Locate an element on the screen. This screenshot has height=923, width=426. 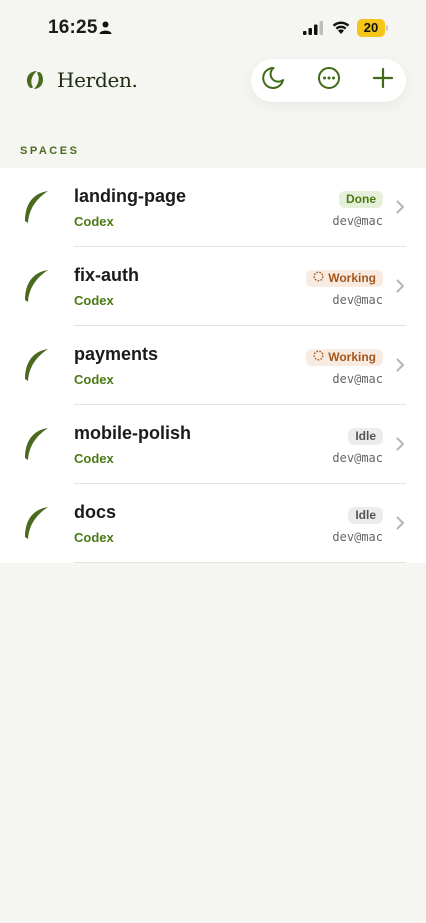
dark-mode-button is located at coordinates (273, 80).